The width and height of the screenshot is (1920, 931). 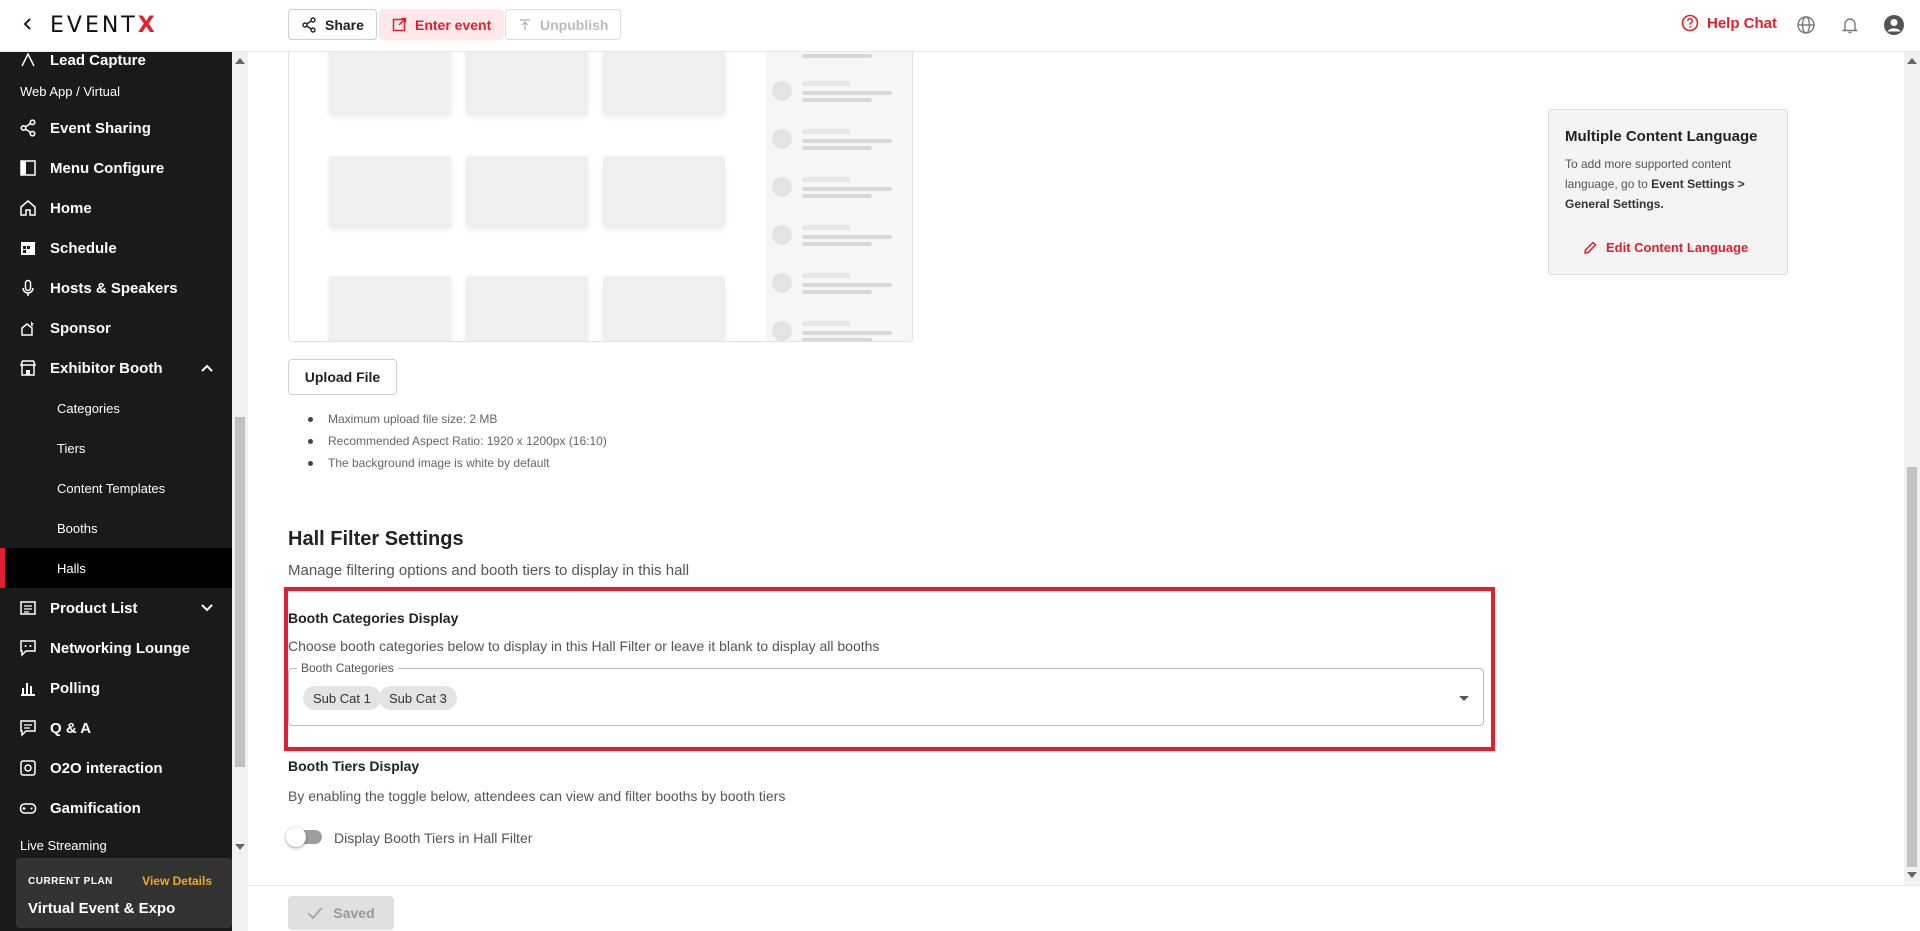 I want to click on layout-icon, so click(x=28, y=168).